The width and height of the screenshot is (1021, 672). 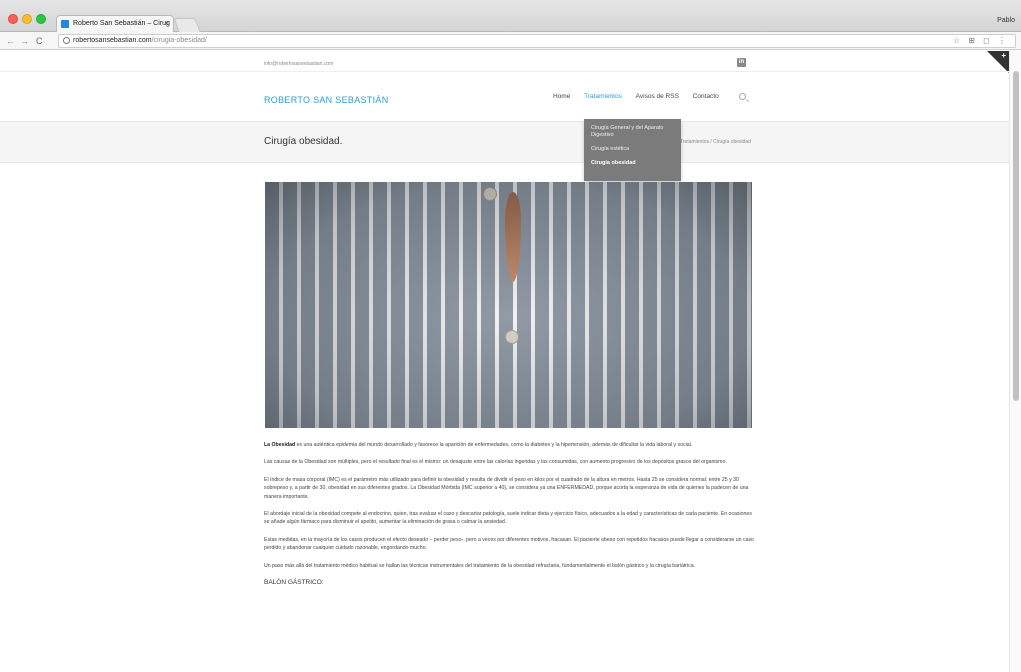 I want to click on dropdown-item-cirugia-estetica: Cirugía estética, so click(x=632, y=149).